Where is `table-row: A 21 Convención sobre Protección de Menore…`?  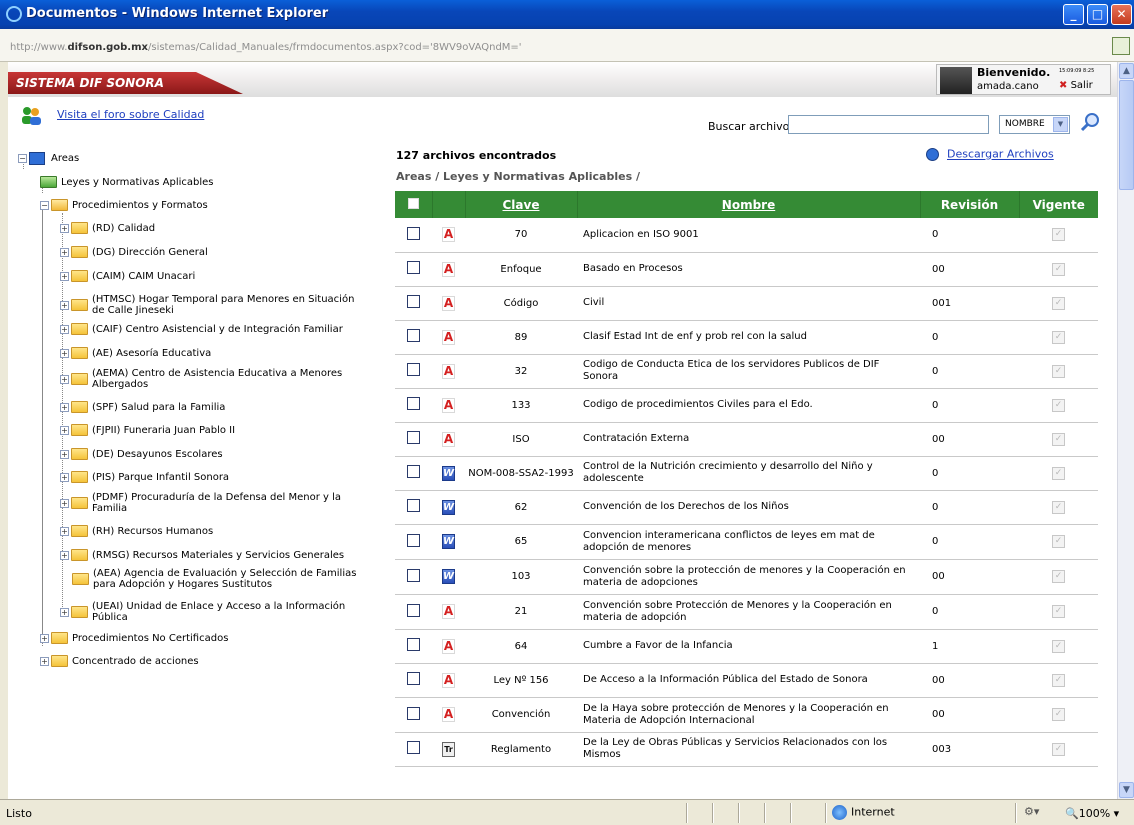 table-row: A 21 Convención sobre Protección de Menore… is located at coordinates (746, 612).